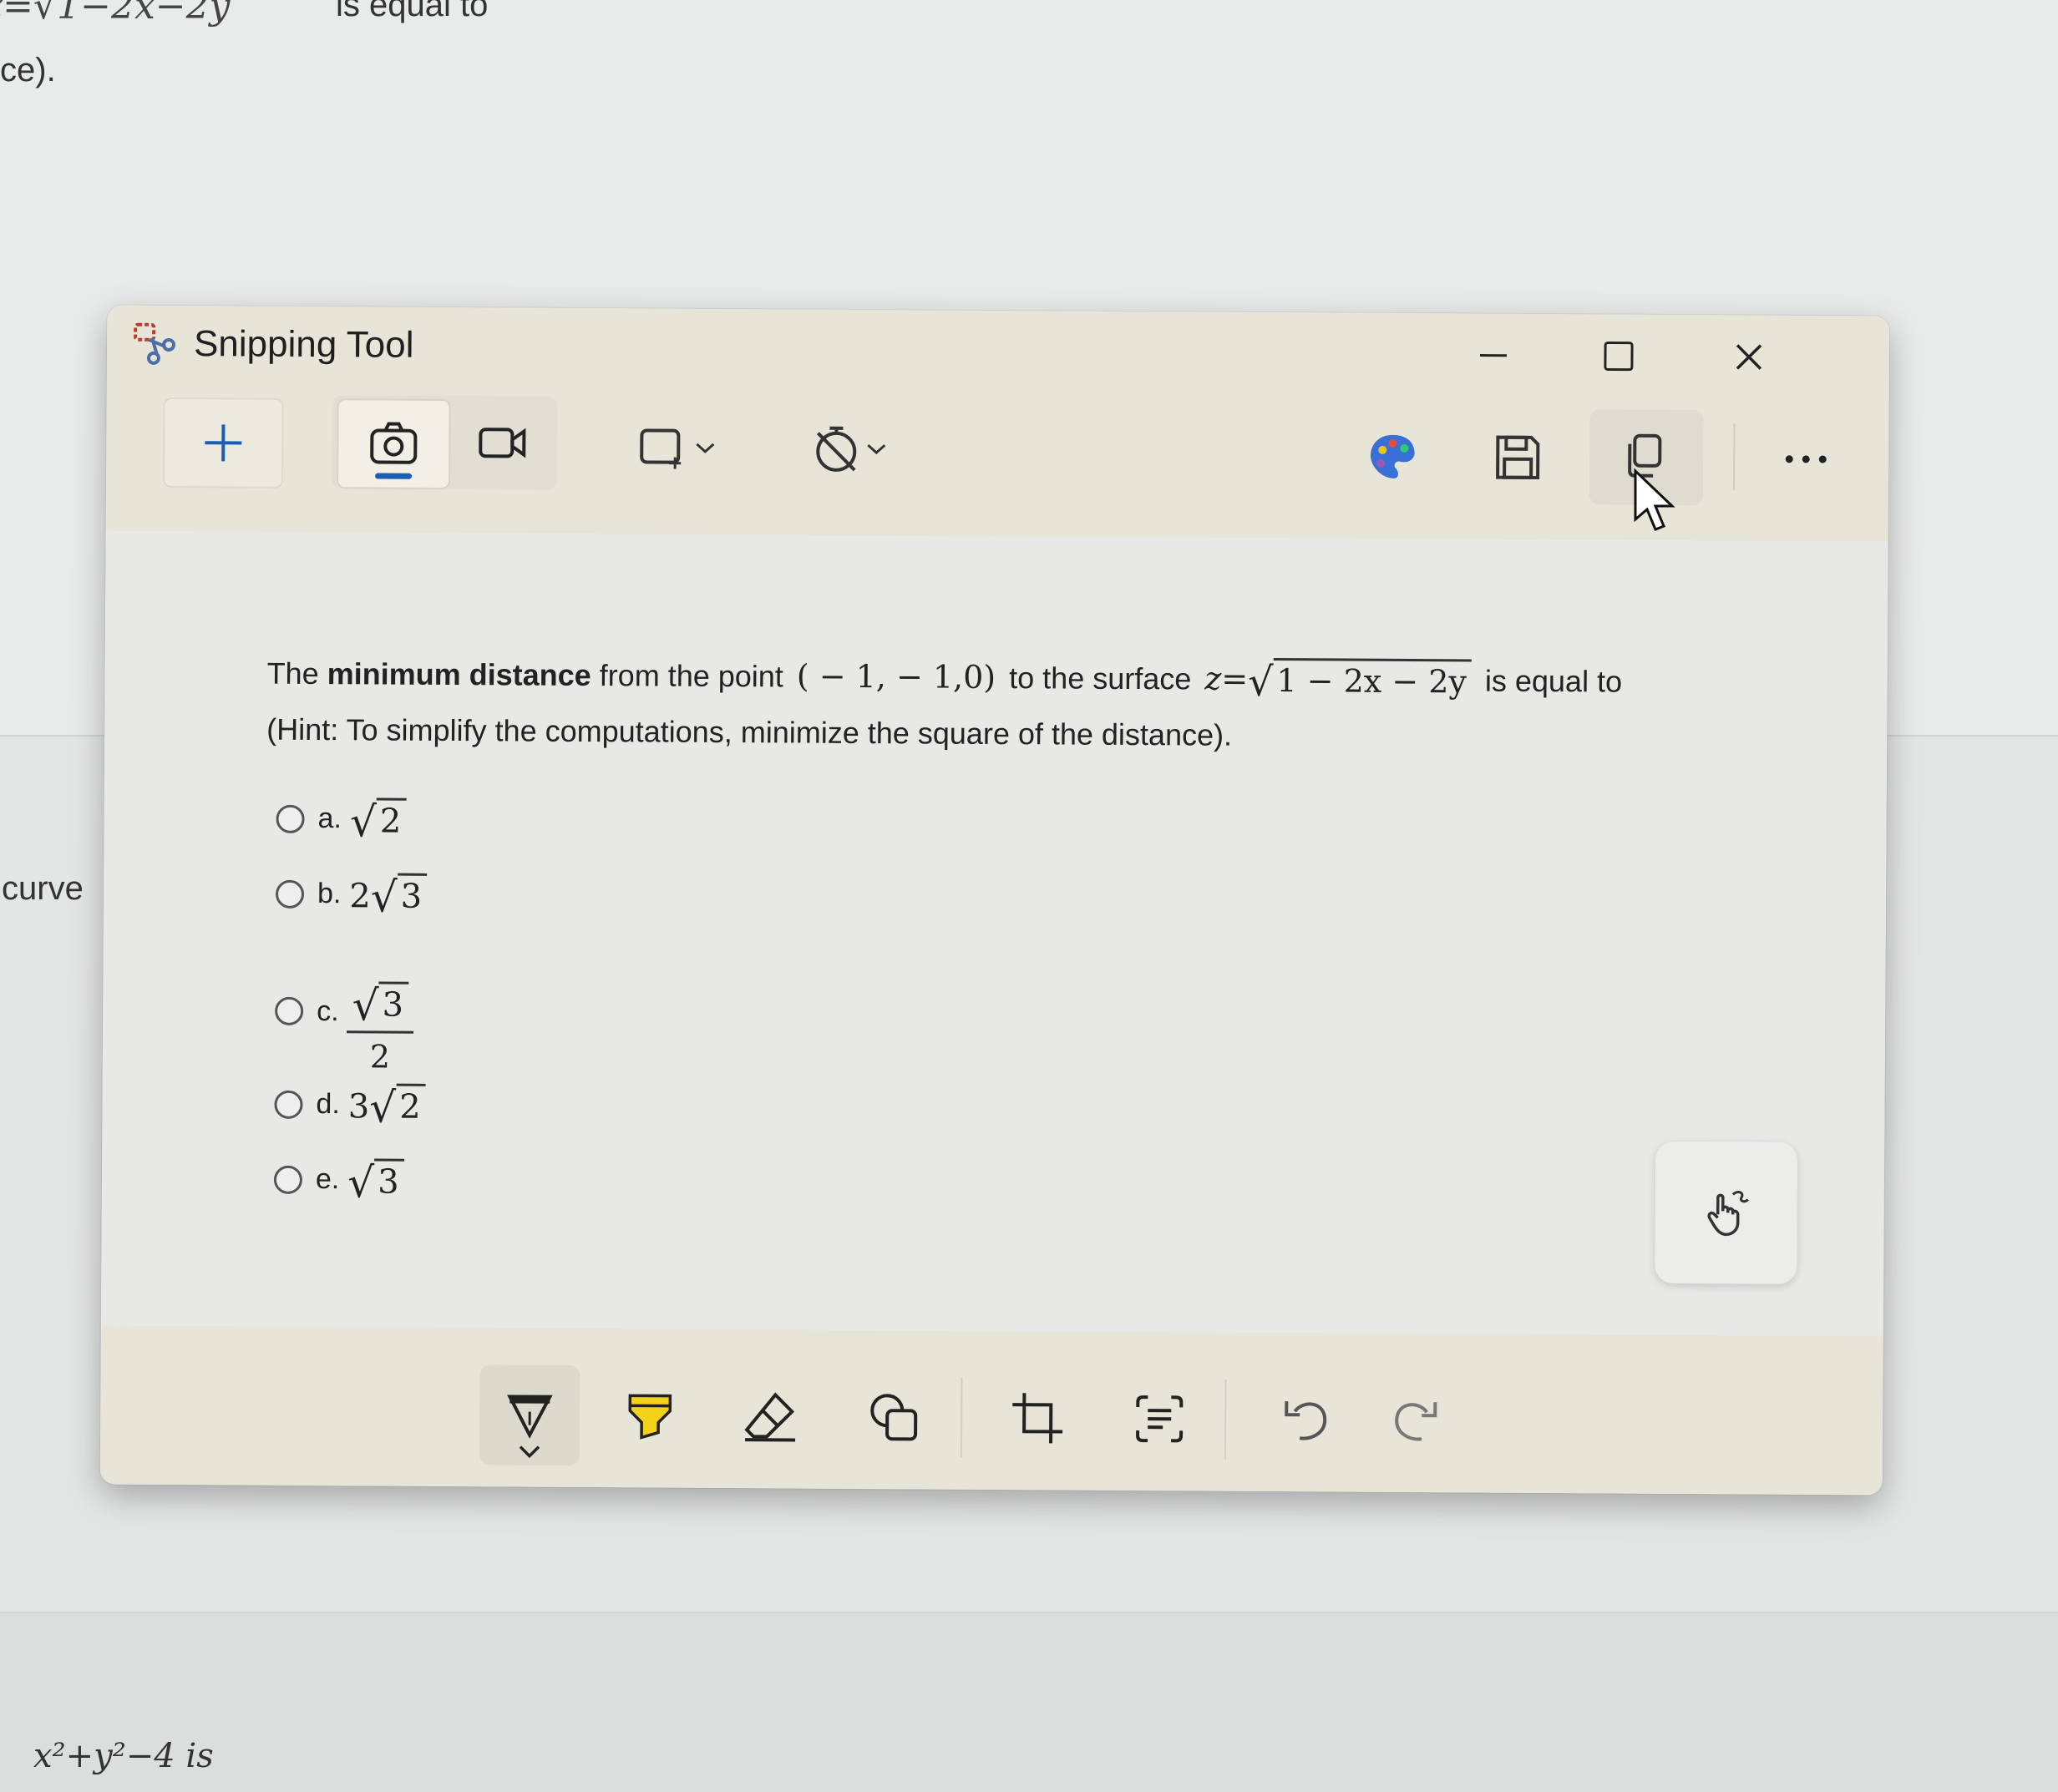 Image resolution: width=2058 pixels, height=1792 pixels. Describe the element at coordinates (691, 675) in the screenshot. I see `question-from-point: from the point` at that location.